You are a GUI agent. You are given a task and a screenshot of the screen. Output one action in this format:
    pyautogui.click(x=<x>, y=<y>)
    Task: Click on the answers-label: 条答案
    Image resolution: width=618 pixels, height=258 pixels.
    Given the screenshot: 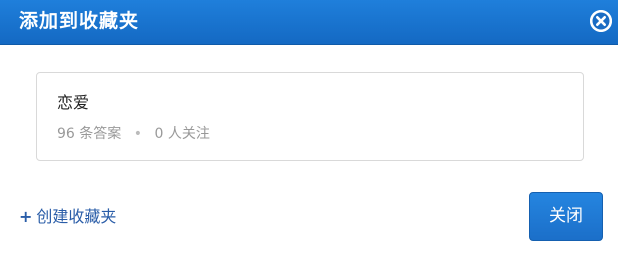 What is the action you would take?
    pyautogui.click(x=100, y=134)
    